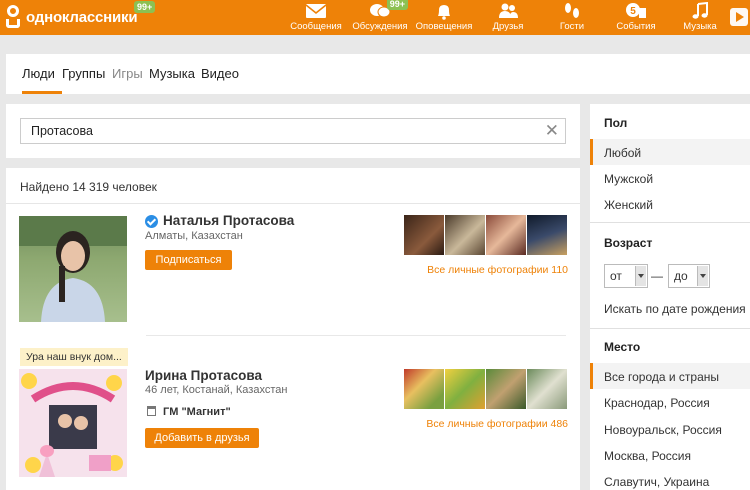 This screenshot has height=490, width=750. What do you see at coordinates (616, 123) in the screenshot?
I see `gender-filter-title: Пол` at bounding box center [616, 123].